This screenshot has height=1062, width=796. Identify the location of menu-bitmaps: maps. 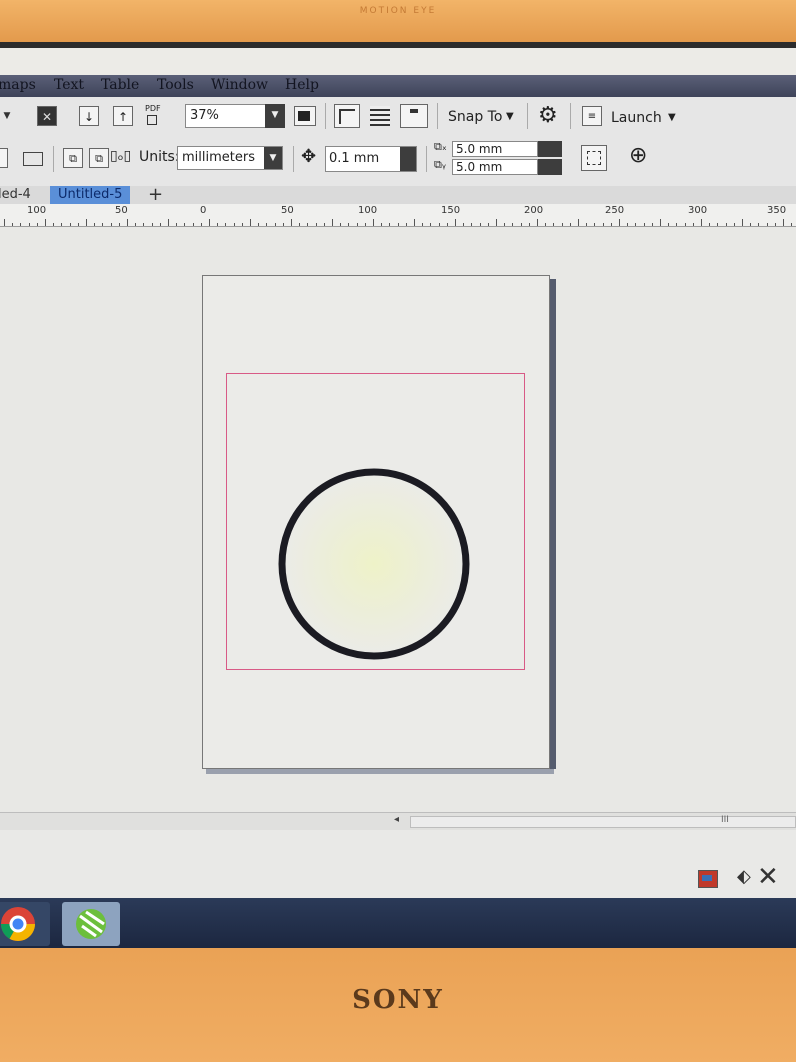
(18, 85).